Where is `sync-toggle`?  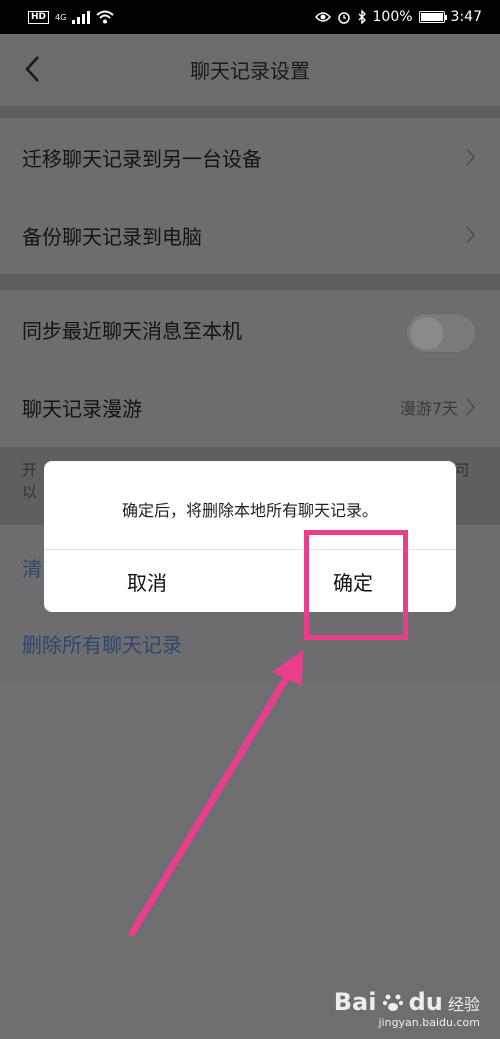 sync-toggle is located at coordinates (441, 333).